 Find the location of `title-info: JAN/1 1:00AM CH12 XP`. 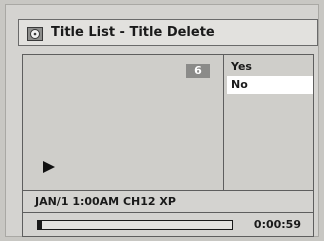

title-info: JAN/1 1:00AM CH12 XP is located at coordinates (168, 202).